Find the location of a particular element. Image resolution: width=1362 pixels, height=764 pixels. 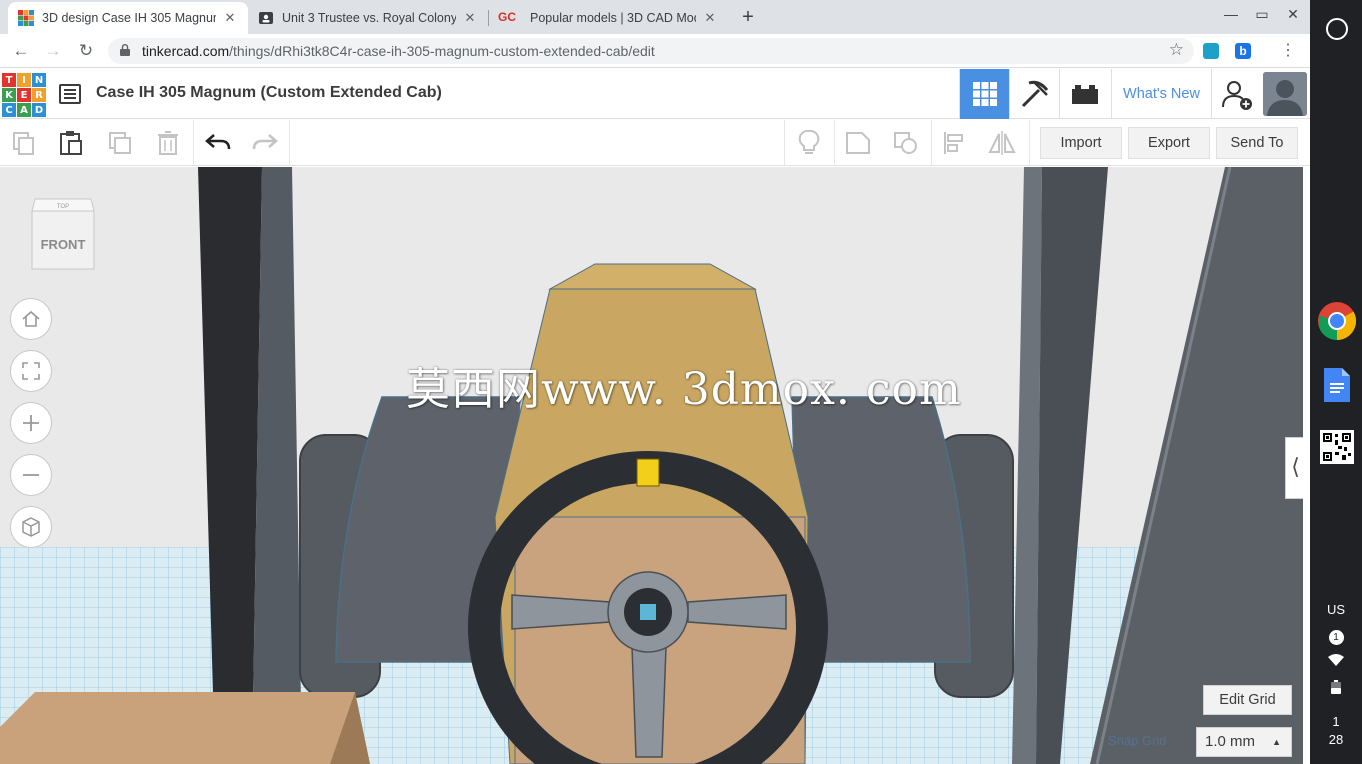

cube-perspective-icon is located at coordinates (31, 527).